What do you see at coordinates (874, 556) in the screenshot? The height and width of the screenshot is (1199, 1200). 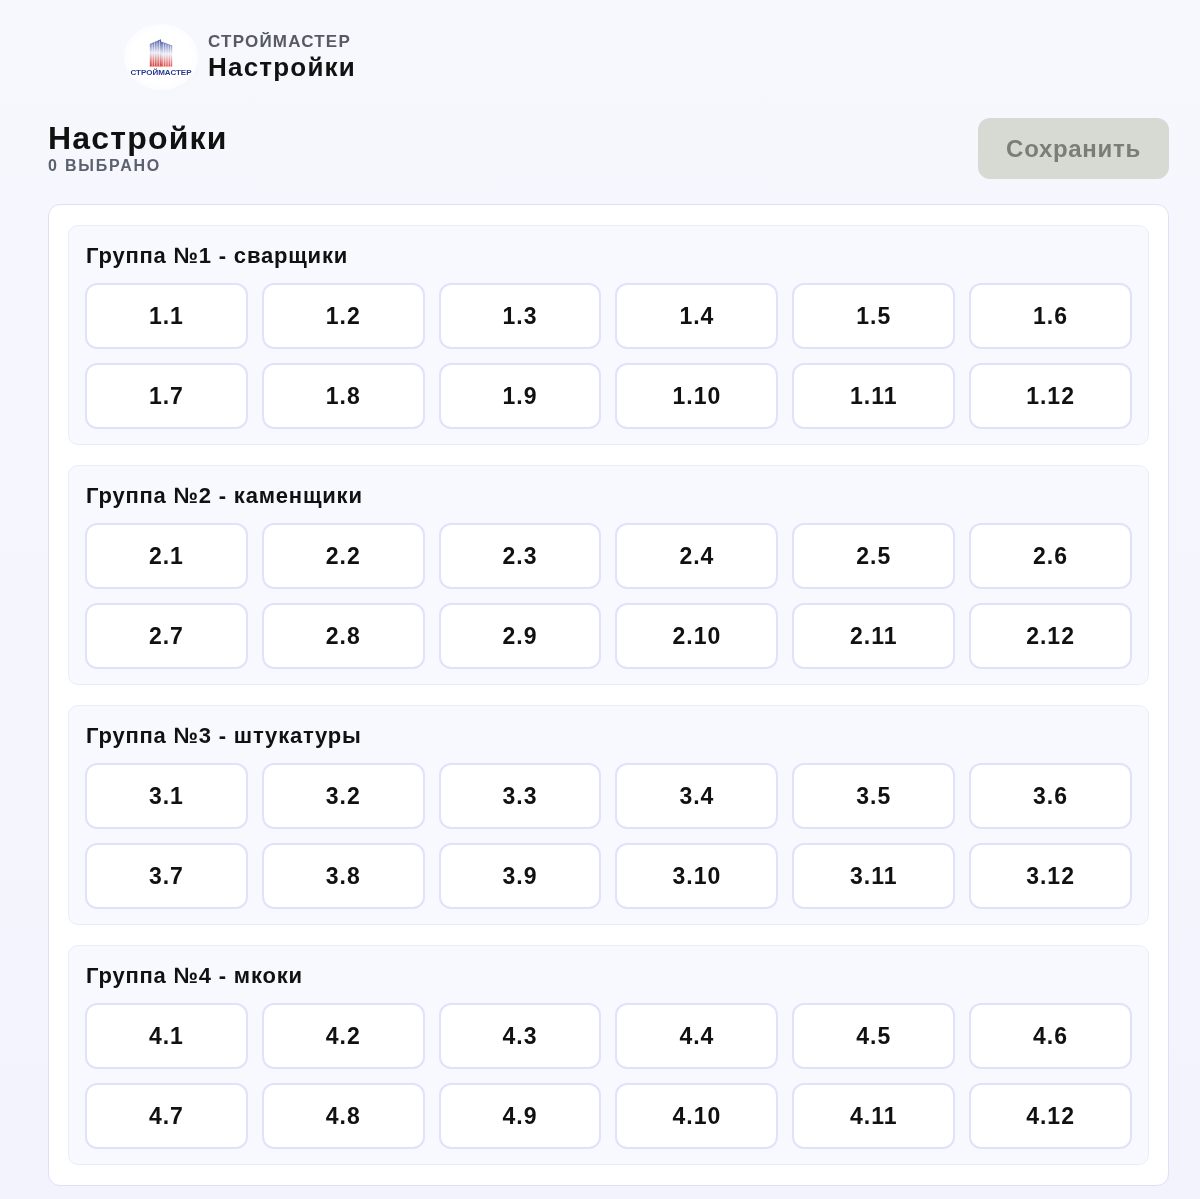 I see `option-button: 2.5` at bounding box center [874, 556].